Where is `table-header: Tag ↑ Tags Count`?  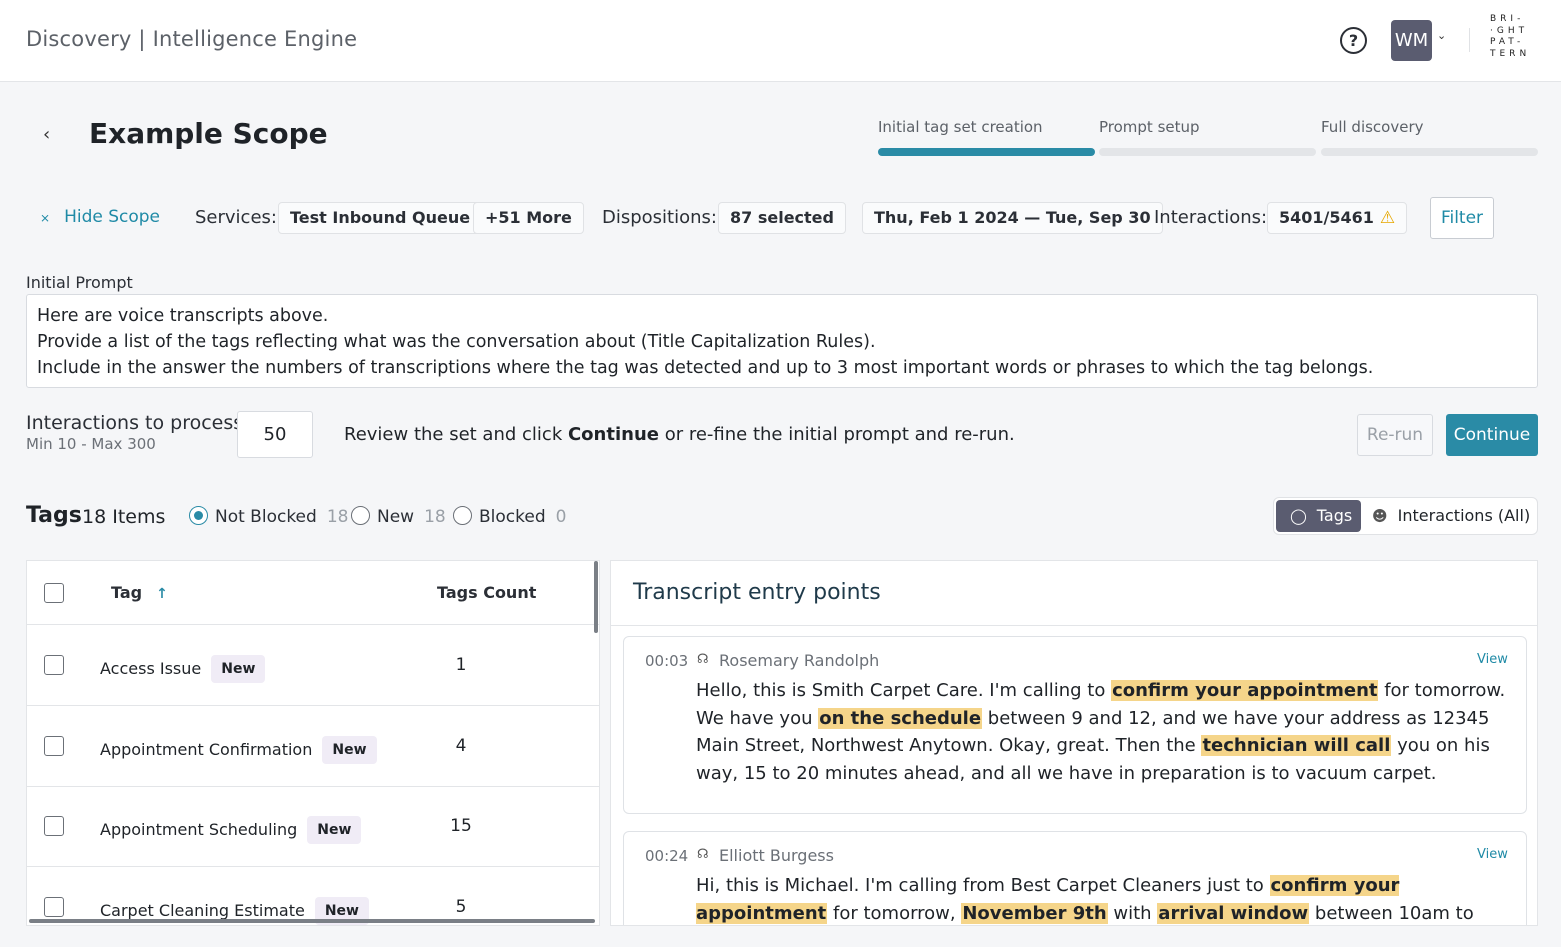 table-header: Tag ↑ Tags Count is located at coordinates (313, 593).